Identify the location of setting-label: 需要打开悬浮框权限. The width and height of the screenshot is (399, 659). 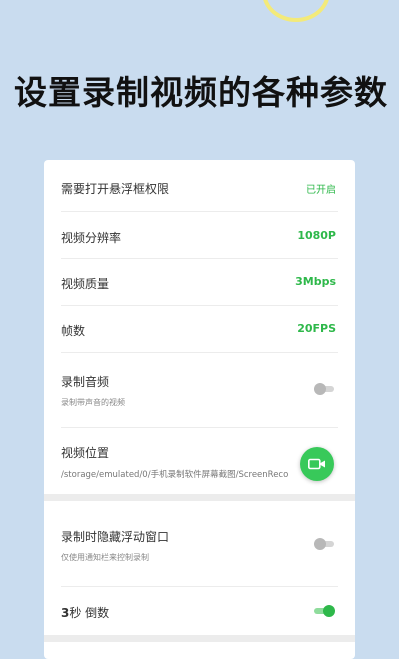
(115, 189).